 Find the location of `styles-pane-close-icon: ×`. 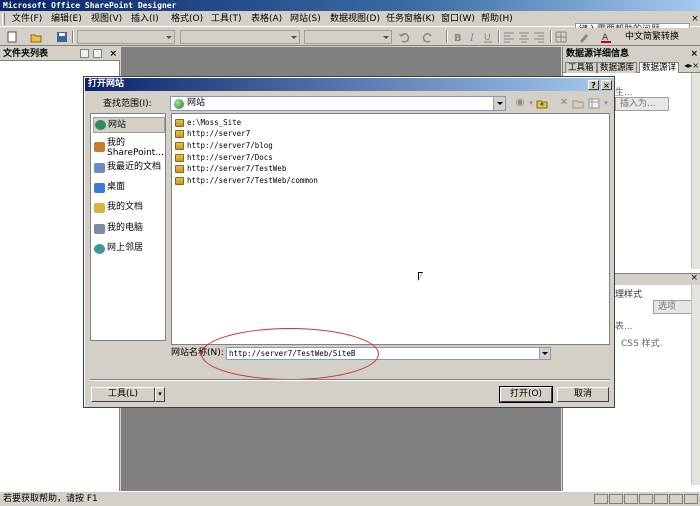

styles-pane-close-icon: × is located at coordinates (694, 278).